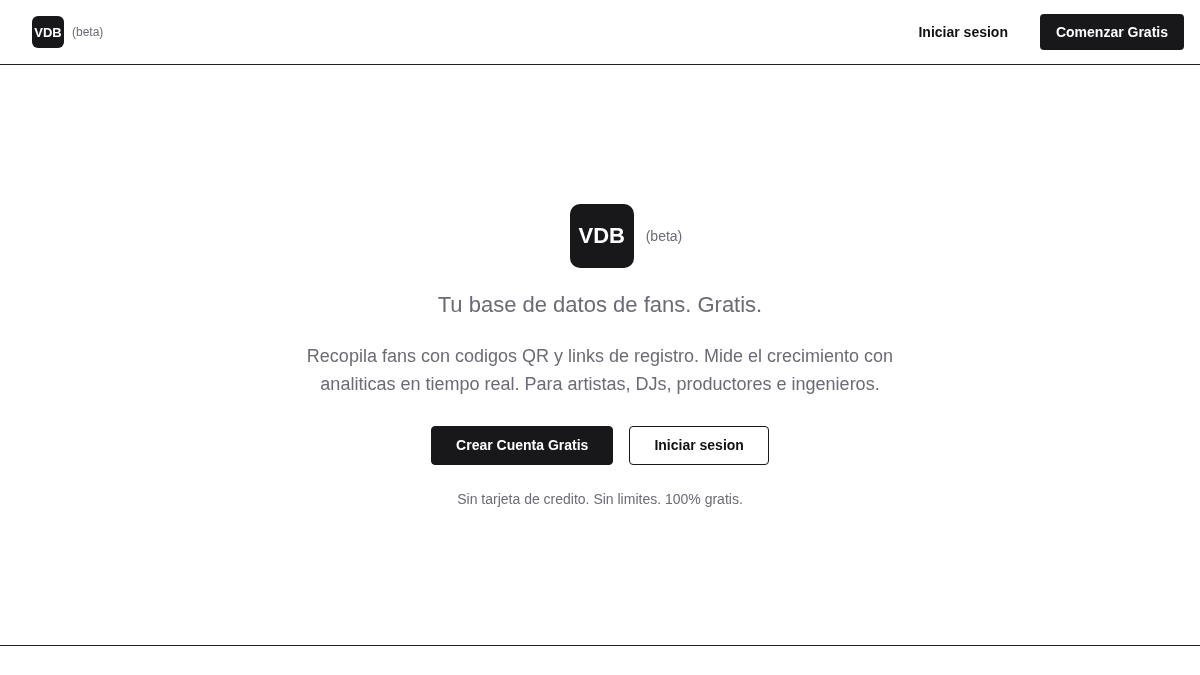  What do you see at coordinates (1111, 32) in the screenshot?
I see `signup-button: Comenzar Gratis` at bounding box center [1111, 32].